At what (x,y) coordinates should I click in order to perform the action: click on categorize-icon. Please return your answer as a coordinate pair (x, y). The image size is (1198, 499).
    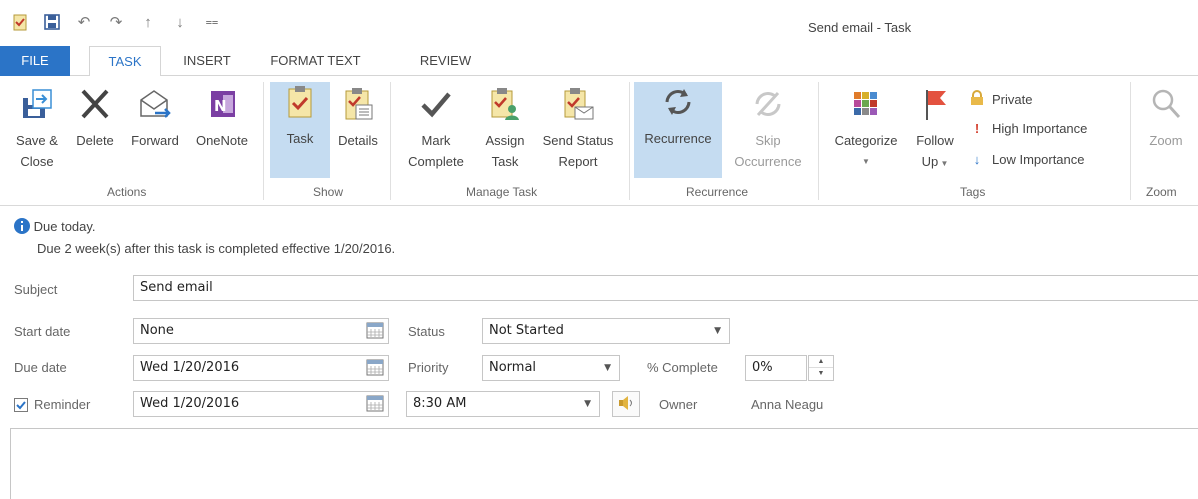
    Looking at the image, I should click on (866, 104).